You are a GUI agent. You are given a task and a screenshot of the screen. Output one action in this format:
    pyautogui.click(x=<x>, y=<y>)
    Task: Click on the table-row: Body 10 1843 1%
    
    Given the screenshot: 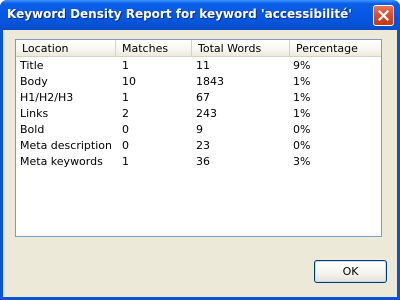 What is the action you would take?
    pyautogui.click(x=198, y=82)
    